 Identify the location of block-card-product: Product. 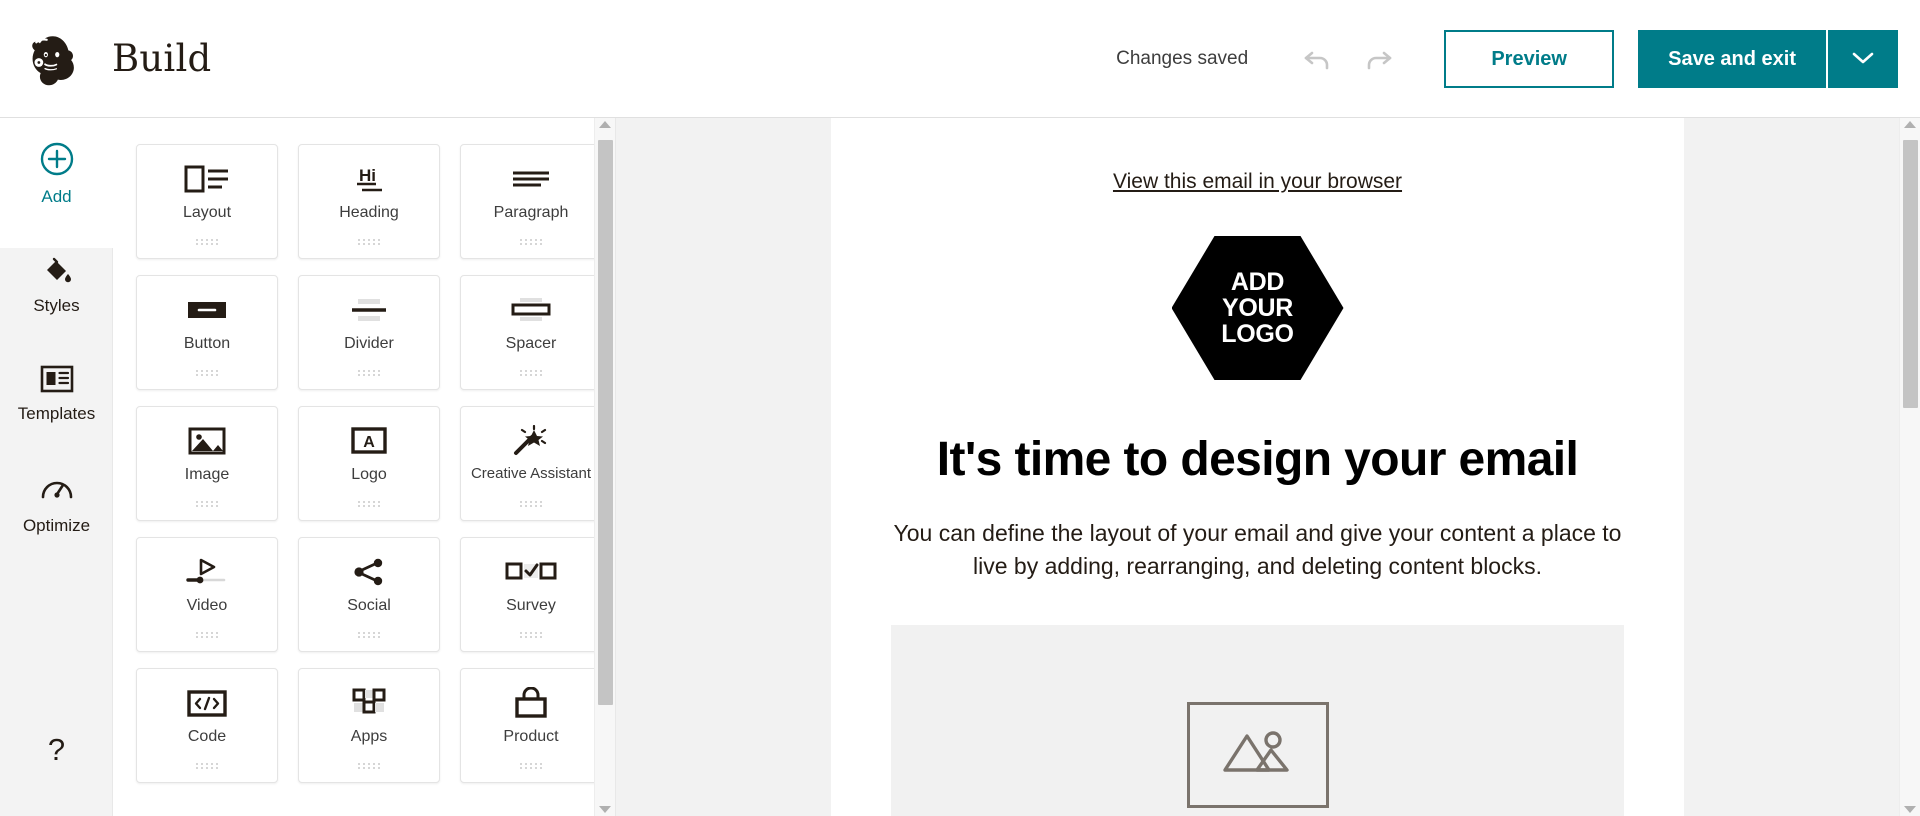
(527, 725).